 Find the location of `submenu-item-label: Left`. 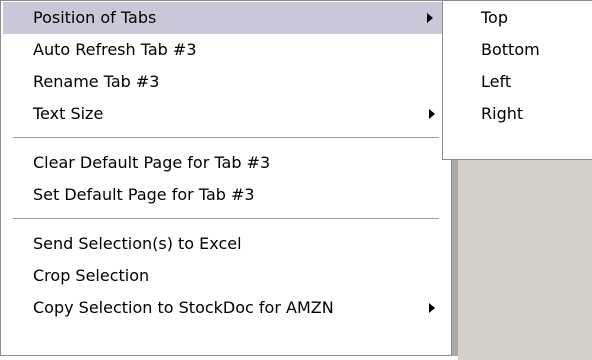

submenu-item-label: Left is located at coordinates (496, 81).